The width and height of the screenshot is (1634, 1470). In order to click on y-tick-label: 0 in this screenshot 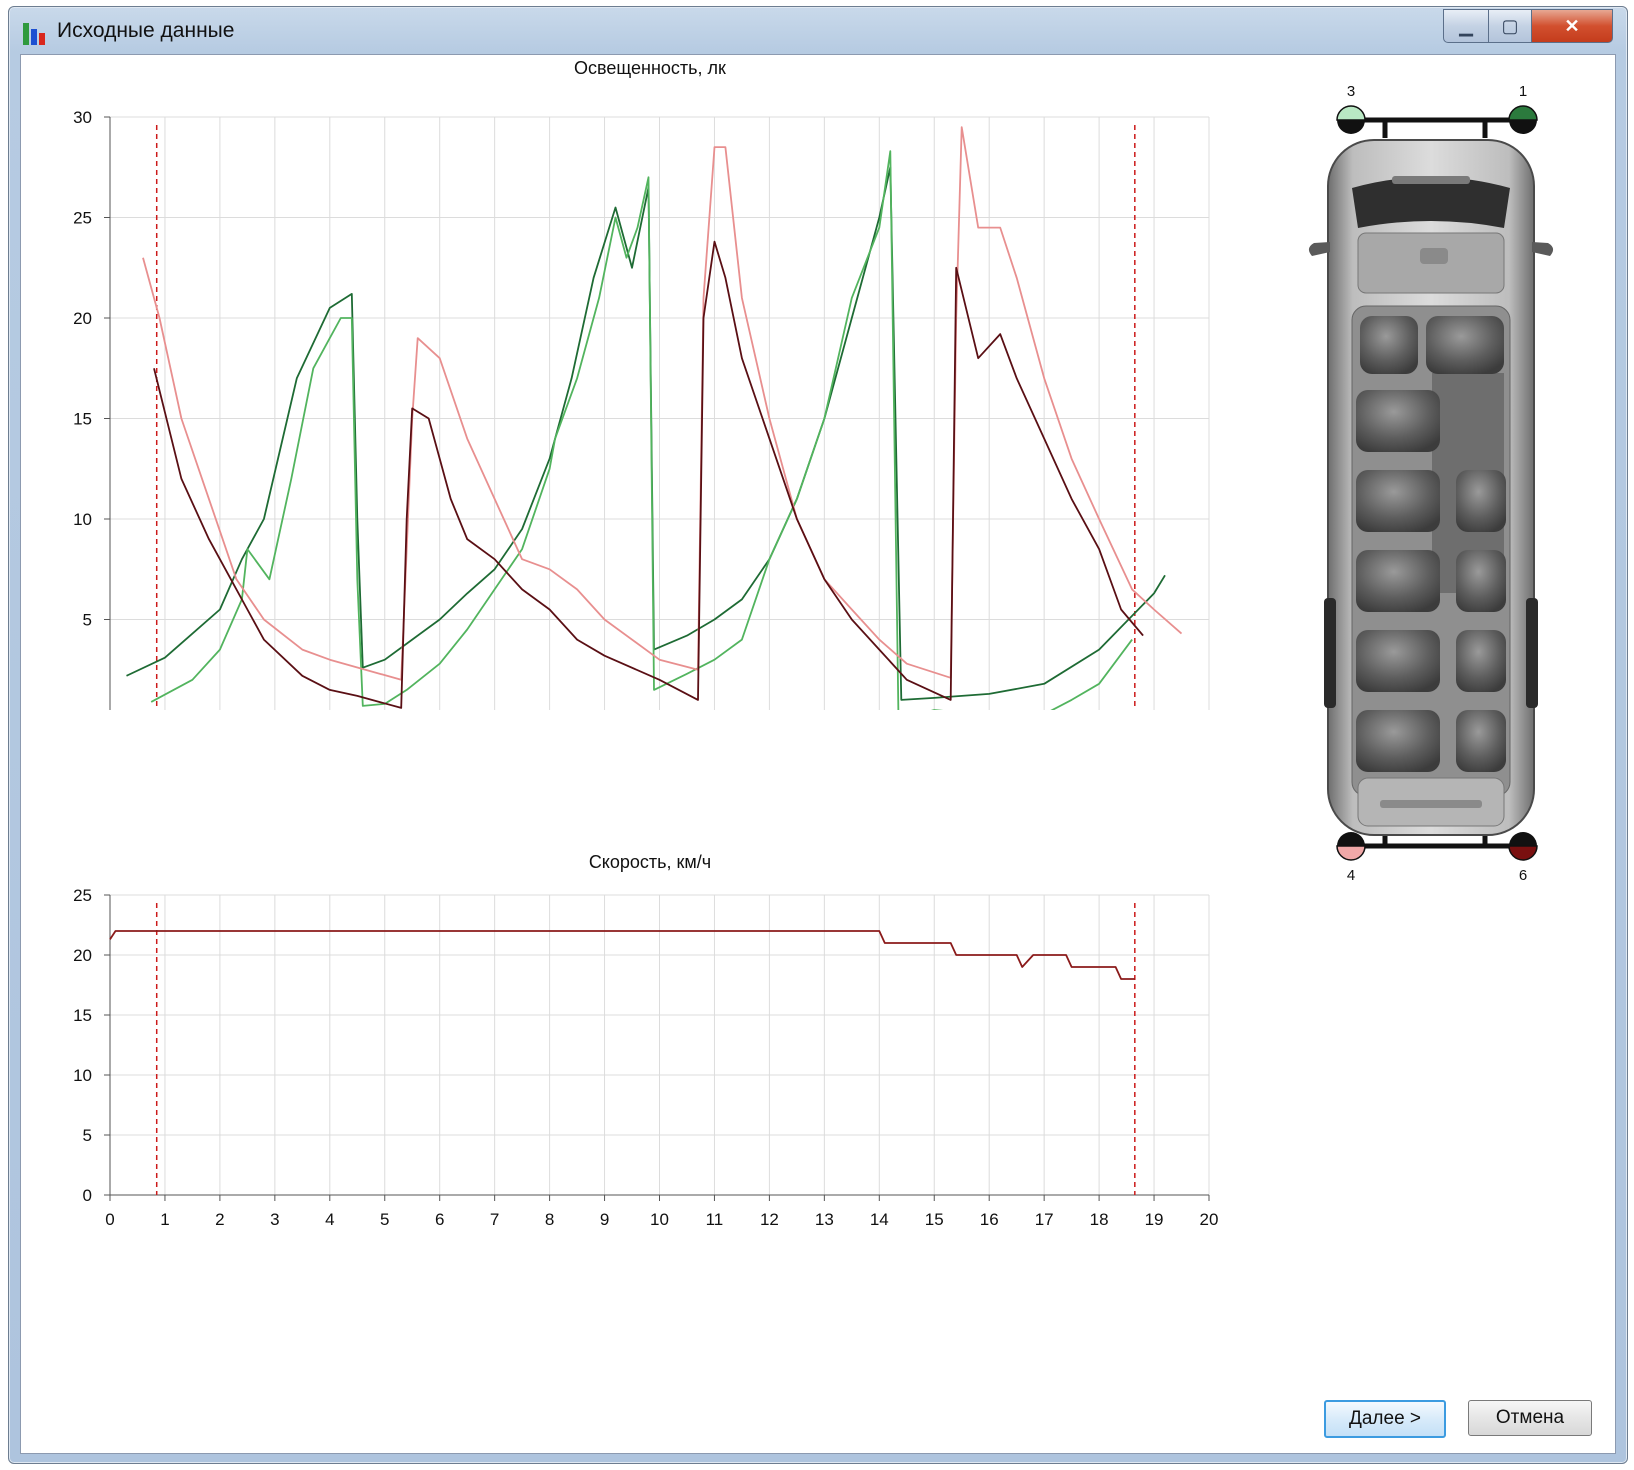, I will do `click(87, 1195)`.